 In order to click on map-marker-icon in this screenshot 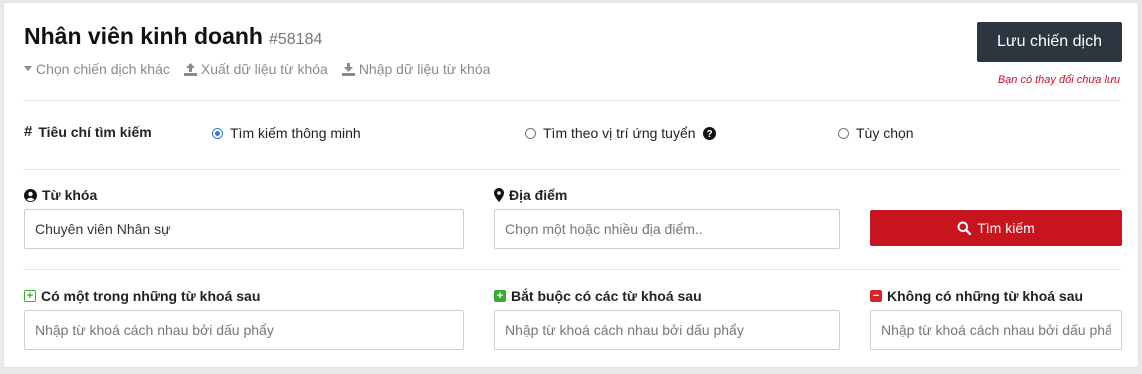, I will do `click(499, 195)`.